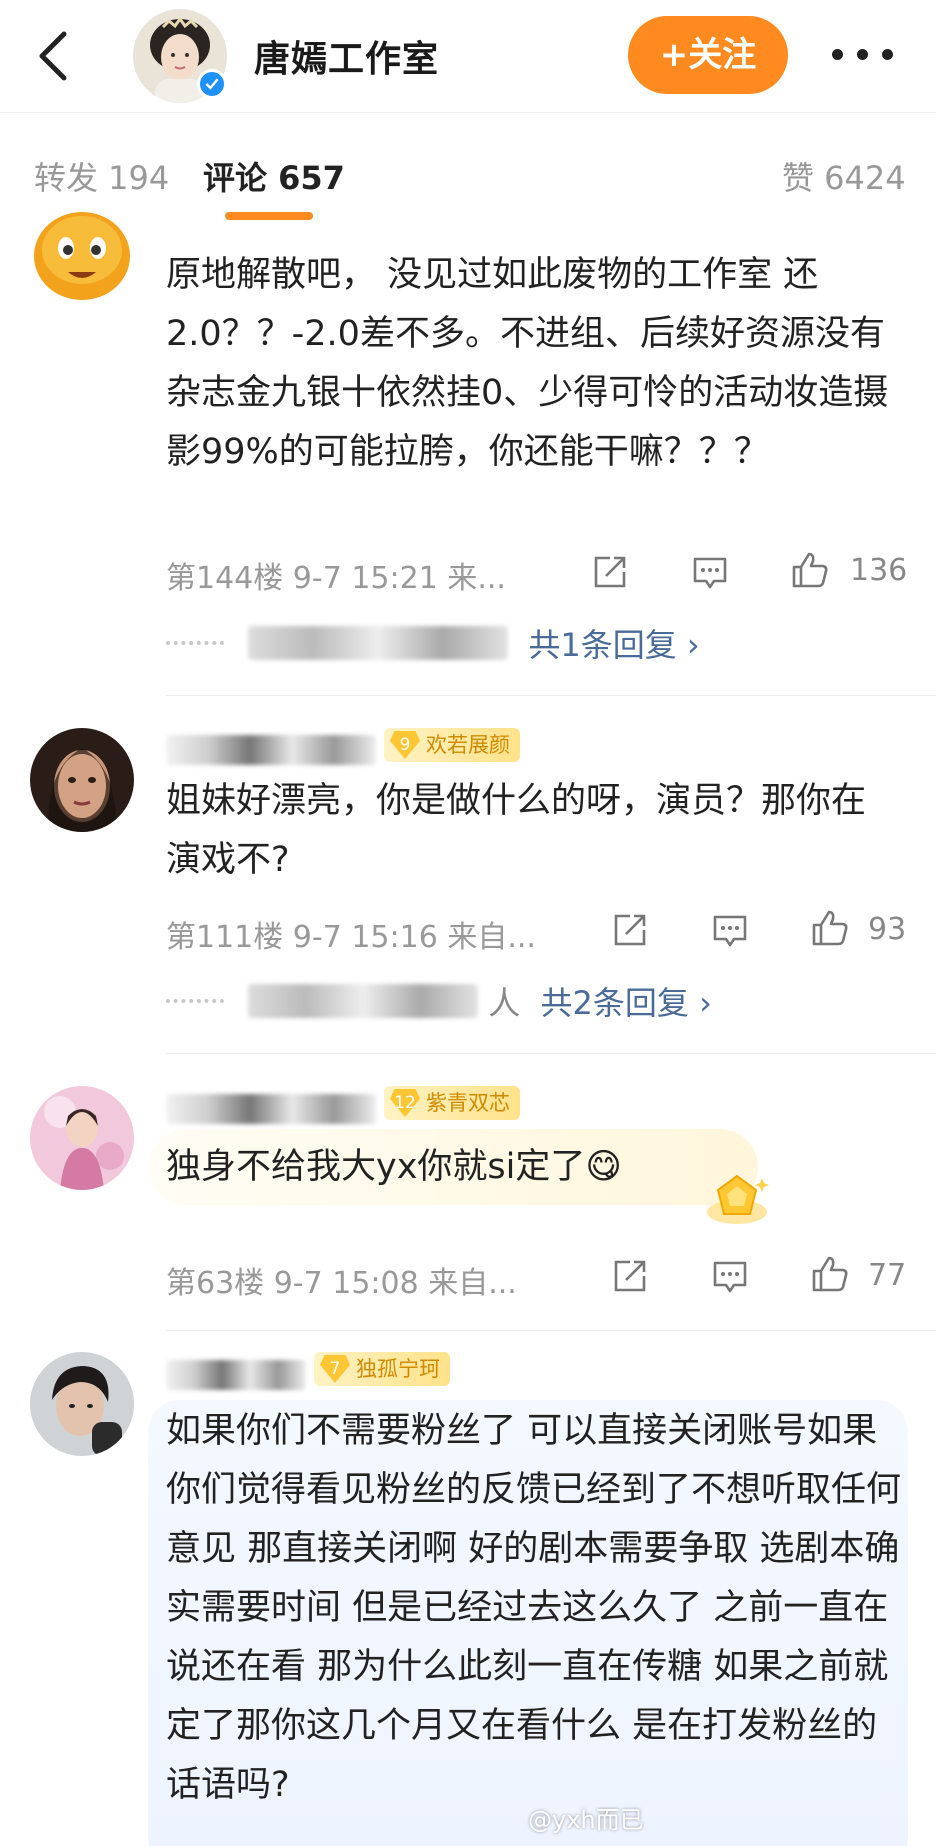 The height and width of the screenshot is (1846, 936). I want to click on weibo-watermark: @yxh而已, so click(586, 1820).